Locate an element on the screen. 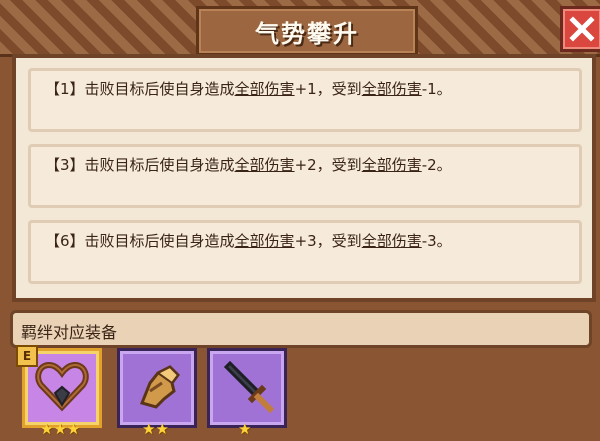 This screenshot has width=600, height=441. title-bar: 气势攀升 is located at coordinates (300, 28).